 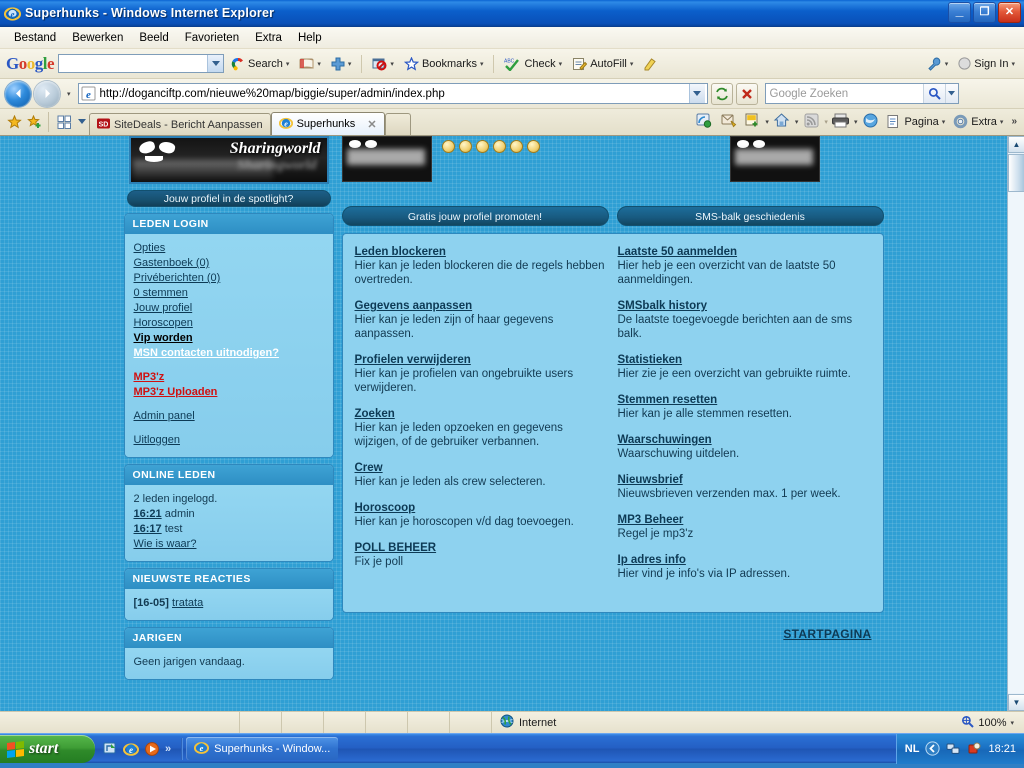 I want to click on sidebar-link-admin-panel: Admin panel, so click(x=229, y=416).